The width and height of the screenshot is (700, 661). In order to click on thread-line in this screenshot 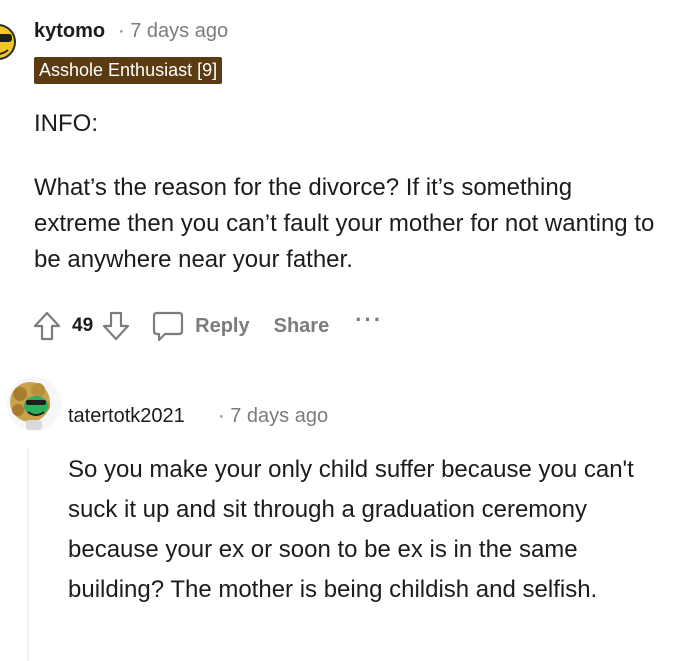, I will do `click(28, 554)`.